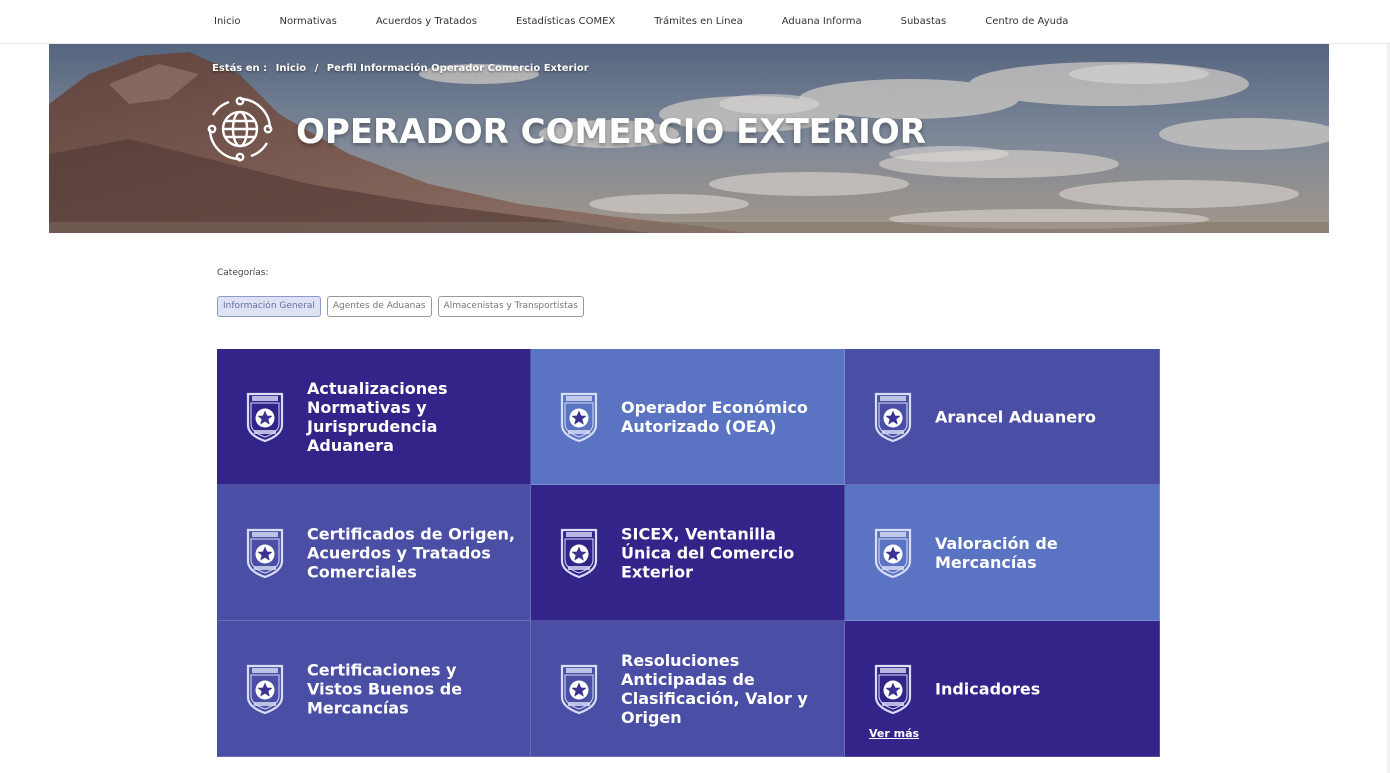 The image size is (1390, 773). What do you see at coordinates (307, 21) in the screenshot?
I see `nav-item-normativas: Normativas` at bounding box center [307, 21].